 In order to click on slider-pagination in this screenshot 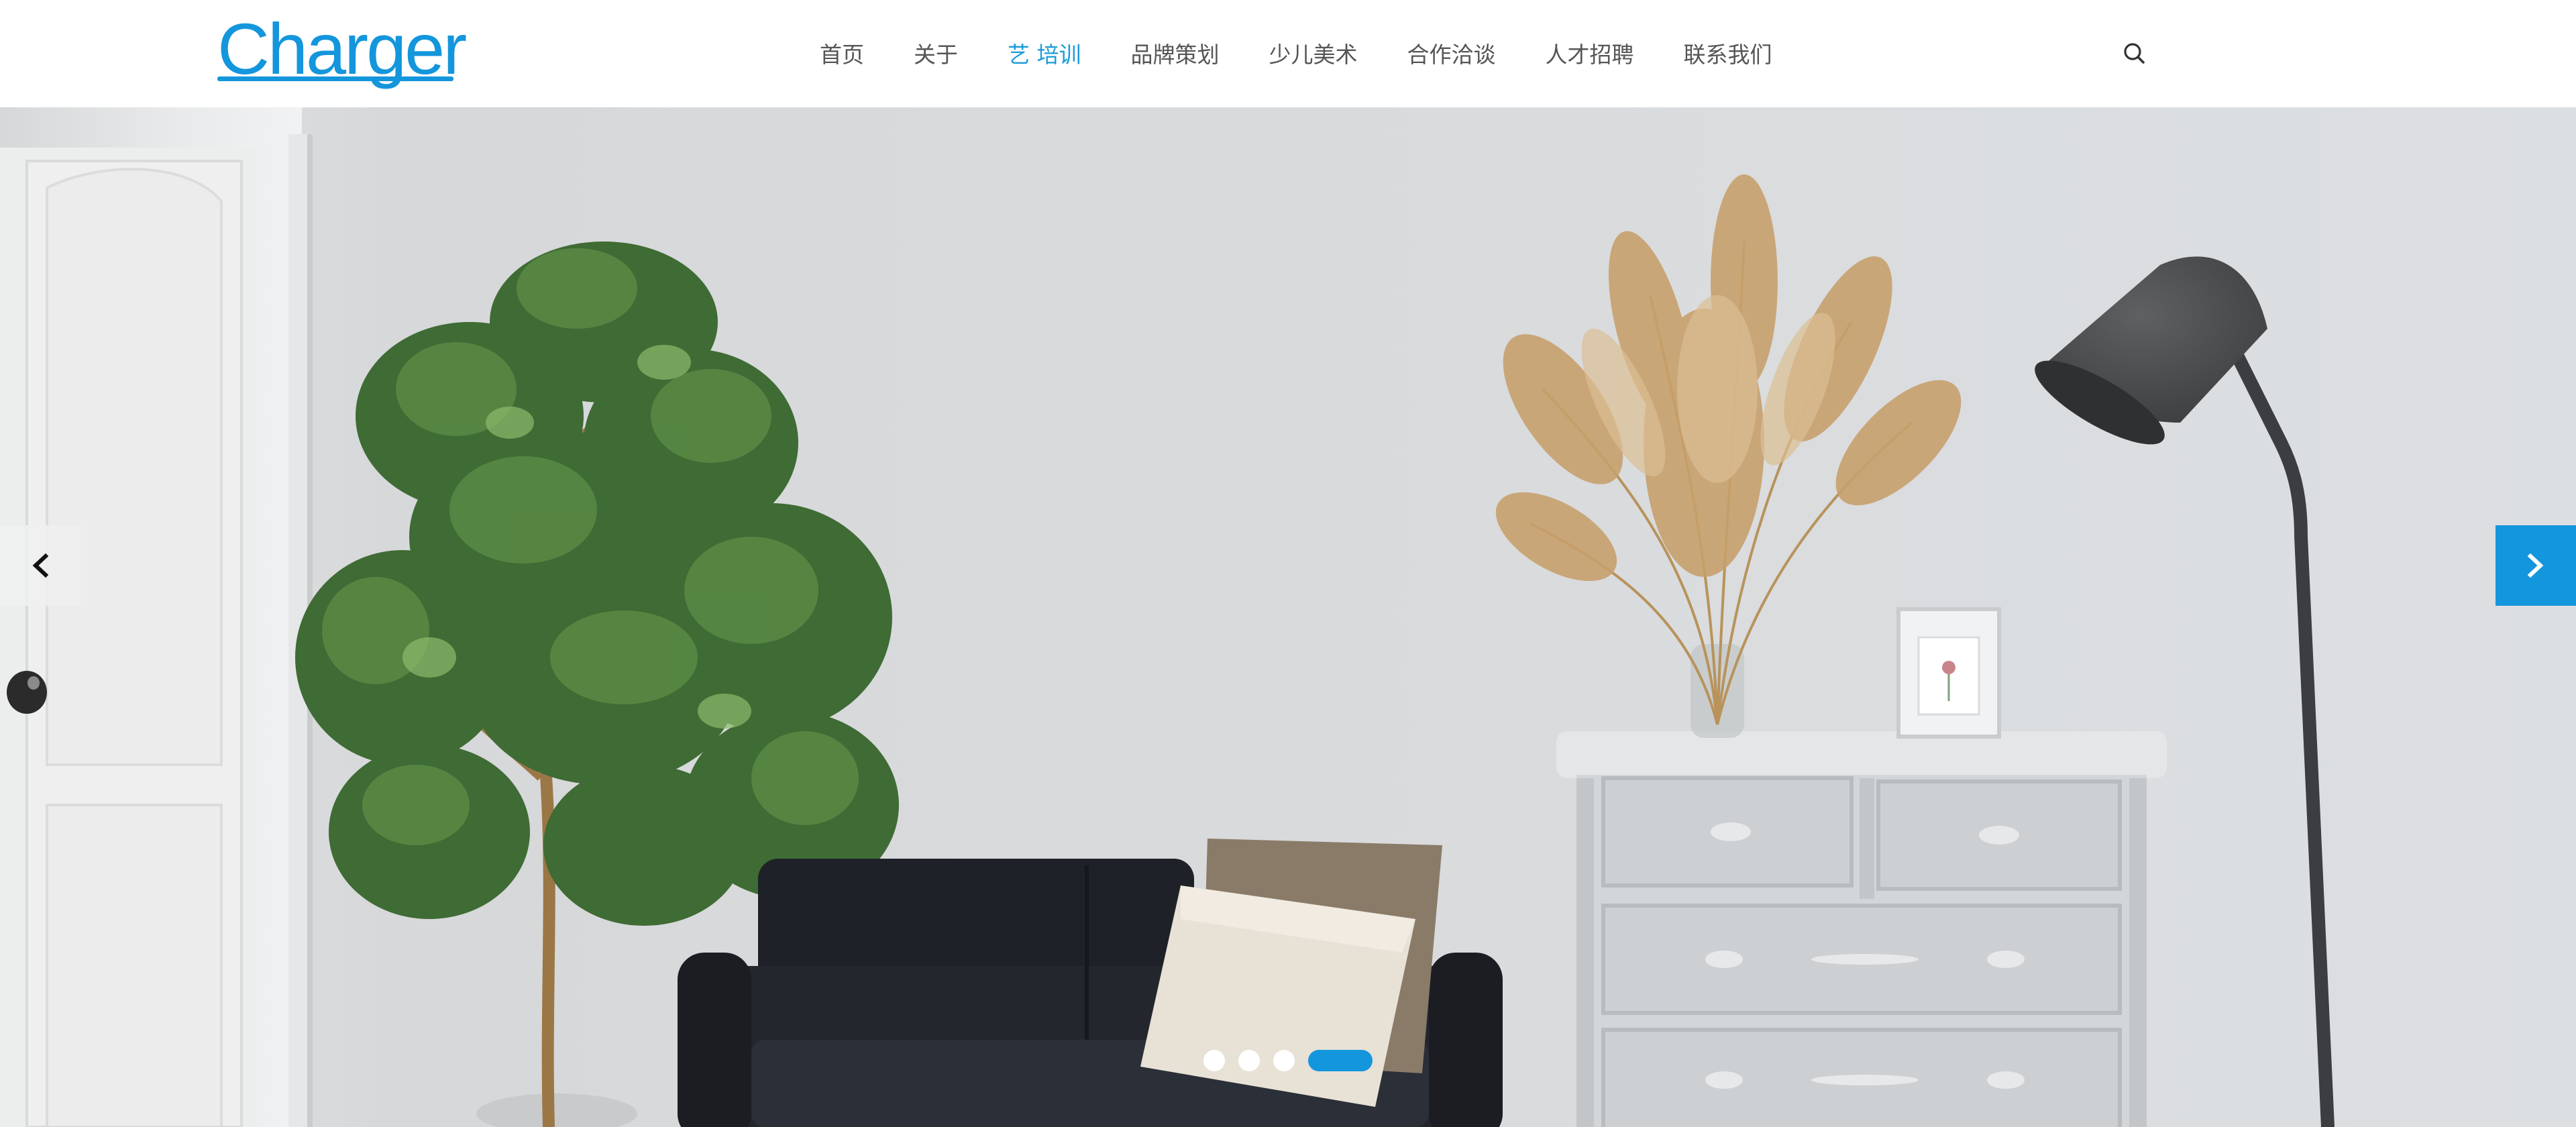, I will do `click(1288, 1061)`.